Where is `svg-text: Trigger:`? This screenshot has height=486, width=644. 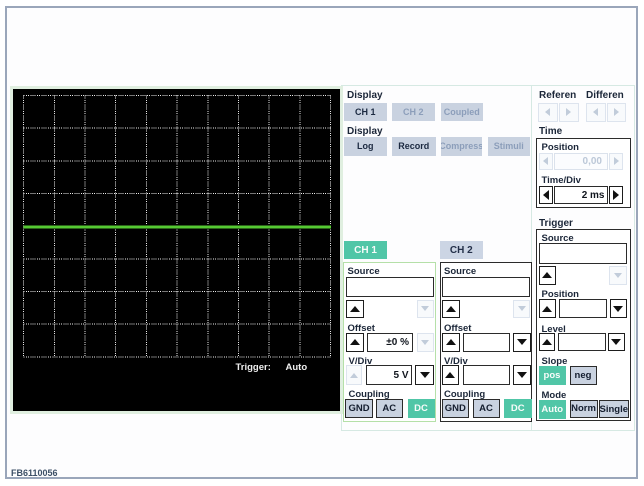 svg-text: Trigger: is located at coordinates (252, 367).